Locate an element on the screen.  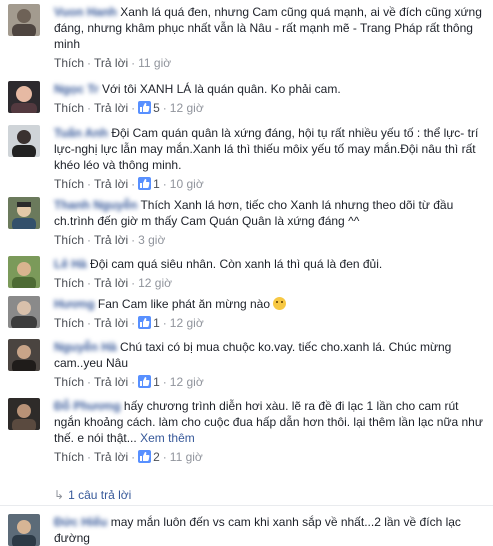
comment-actions: Thích · Trả lời · 2 · 11 giờ is located at coordinates (128, 457).